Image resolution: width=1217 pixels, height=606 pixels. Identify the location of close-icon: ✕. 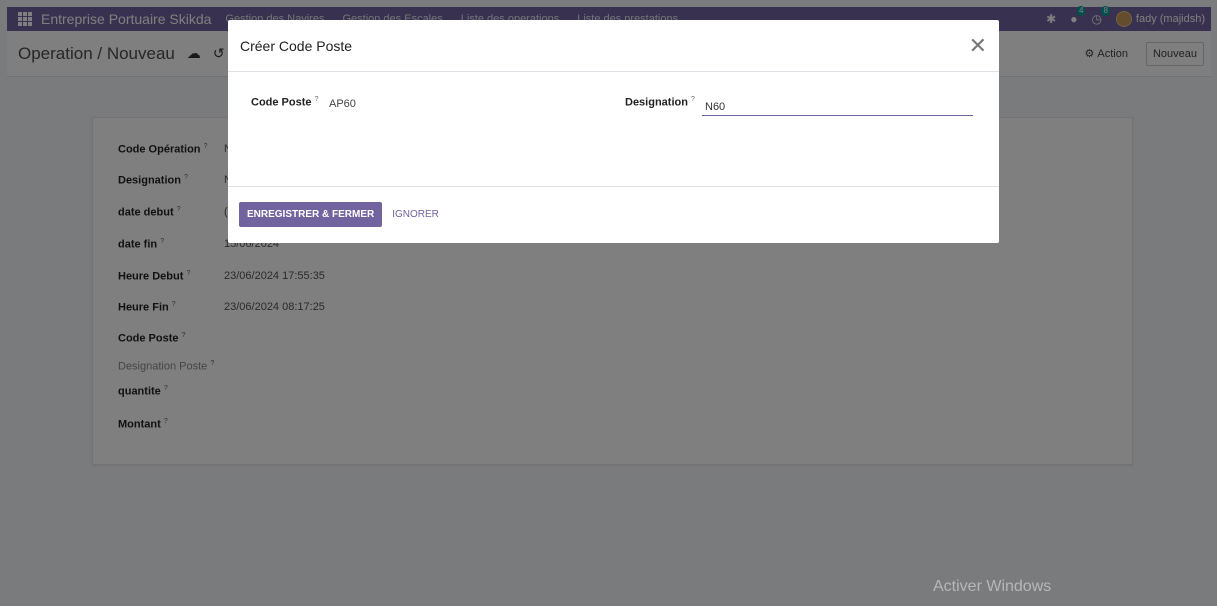
(978, 45).